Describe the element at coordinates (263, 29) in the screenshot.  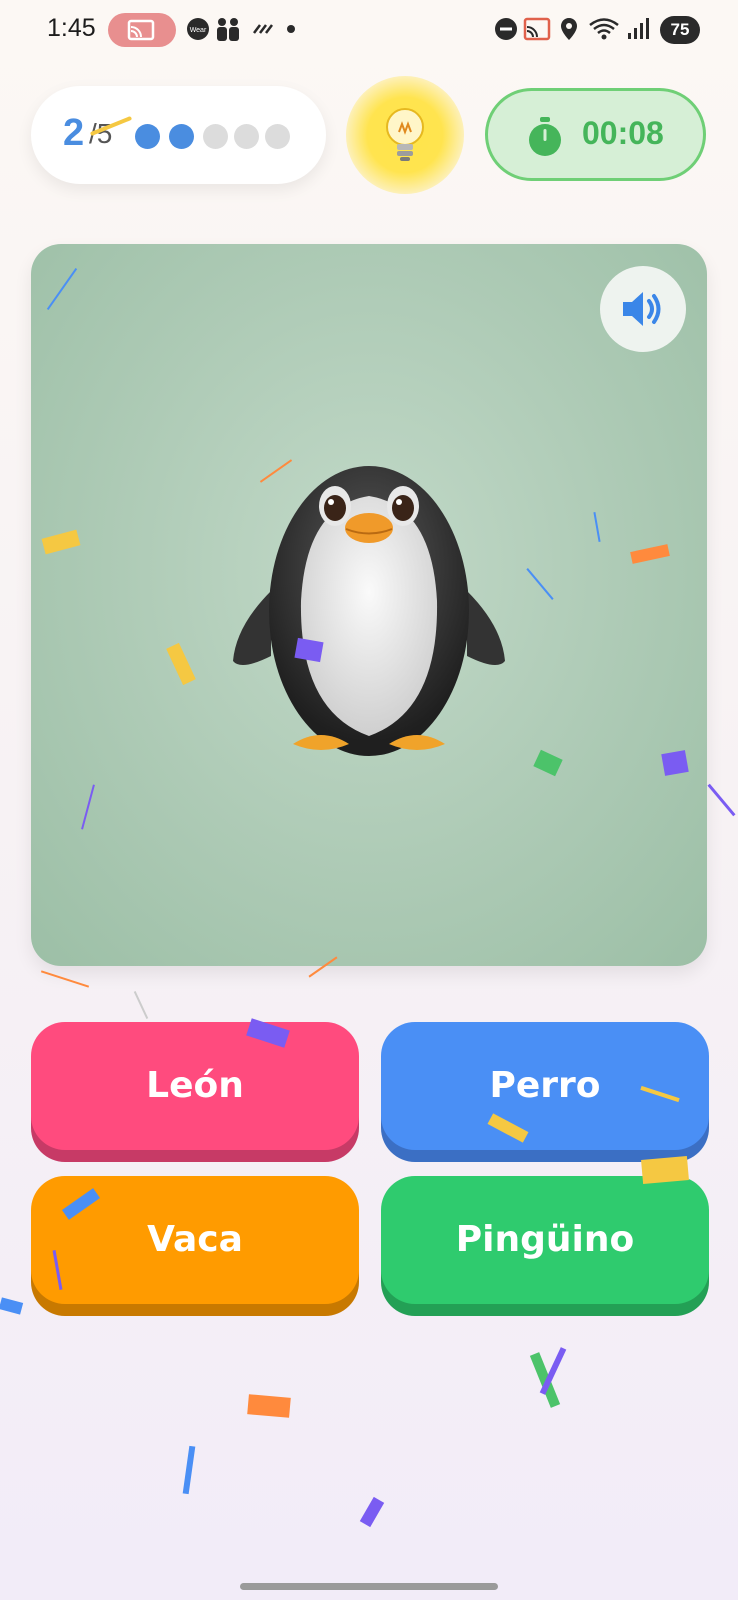
I see `sync-icon` at that location.